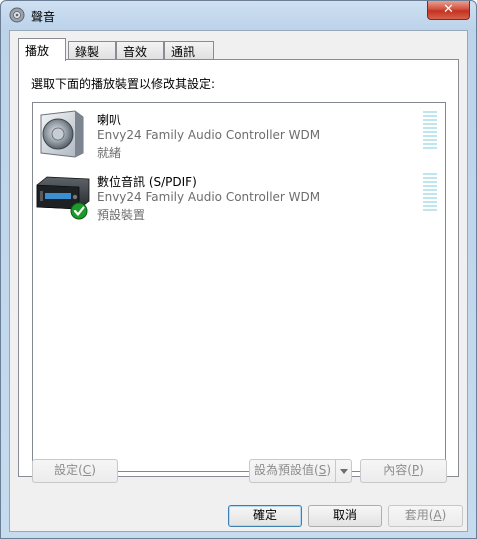 This screenshot has width=477, height=539. What do you see at coordinates (421, 470) in the screenshot?
I see `properties-label-end: )` at bounding box center [421, 470].